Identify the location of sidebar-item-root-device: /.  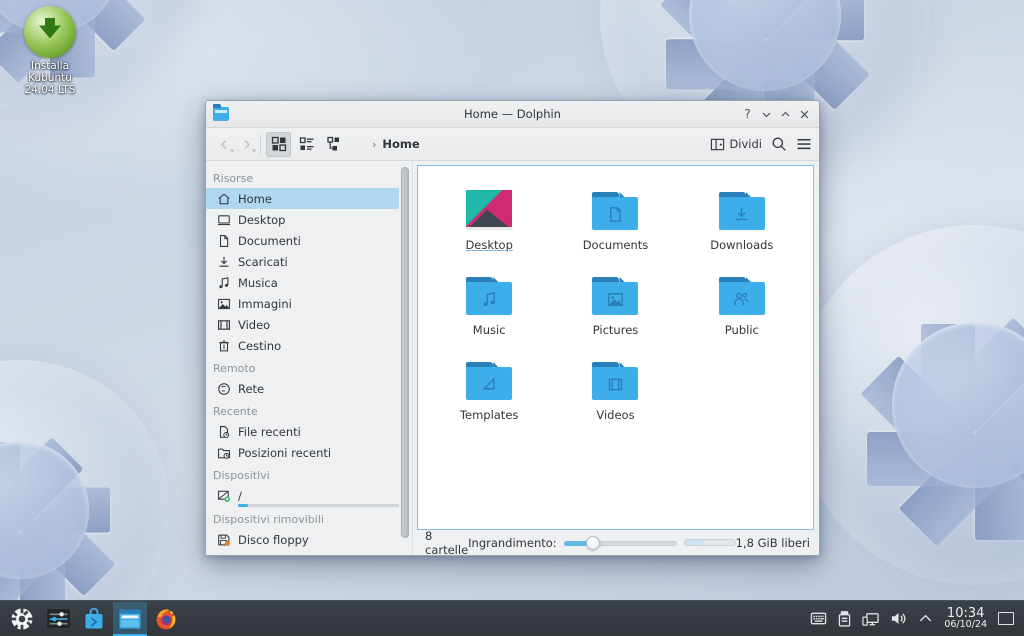
(302, 495).